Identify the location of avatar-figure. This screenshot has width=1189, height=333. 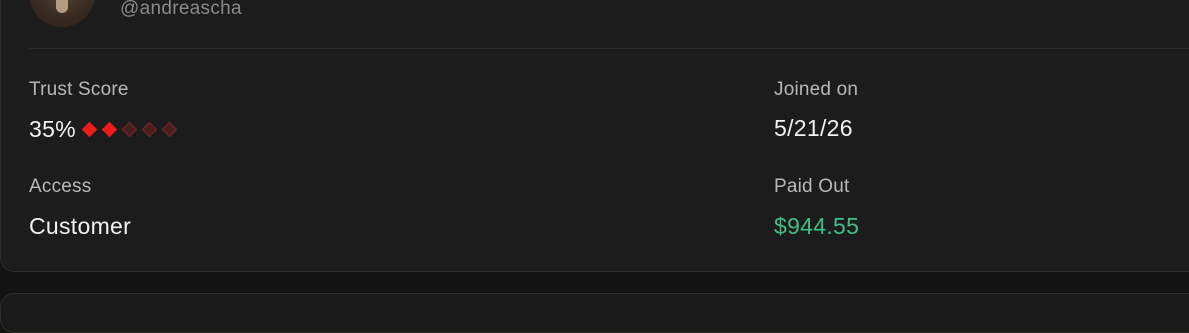
(62, 6).